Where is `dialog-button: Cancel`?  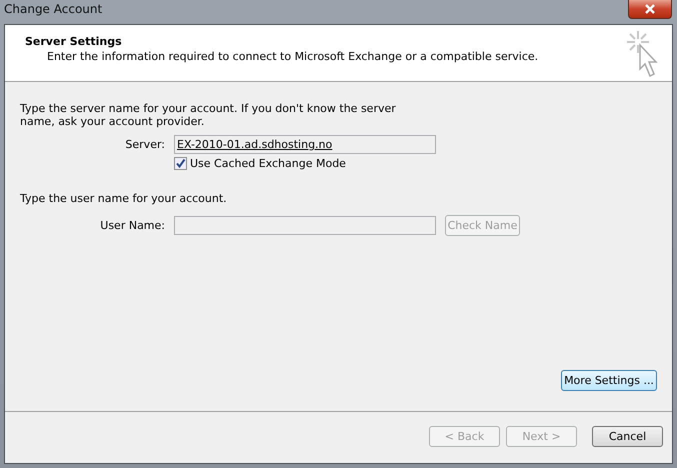
dialog-button: Cancel is located at coordinates (627, 436).